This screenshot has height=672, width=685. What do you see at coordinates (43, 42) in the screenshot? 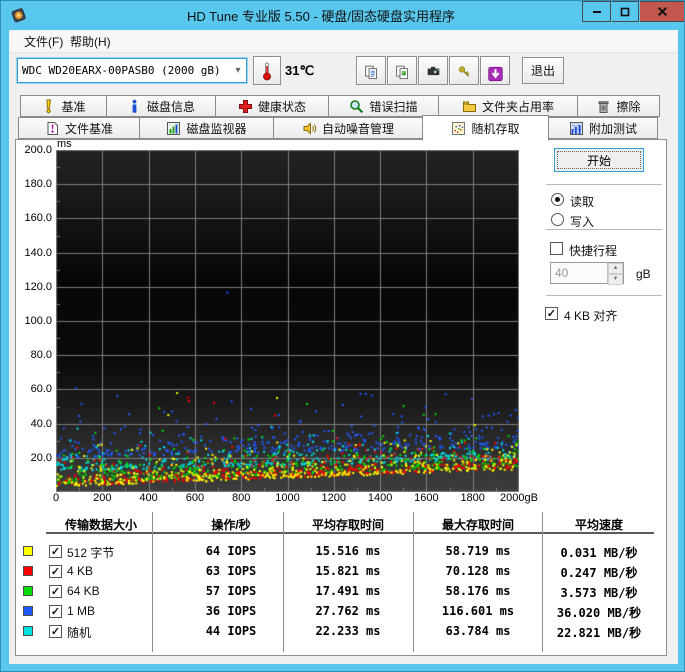
I see `menu-item-file: 文件(F)` at bounding box center [43, 42].